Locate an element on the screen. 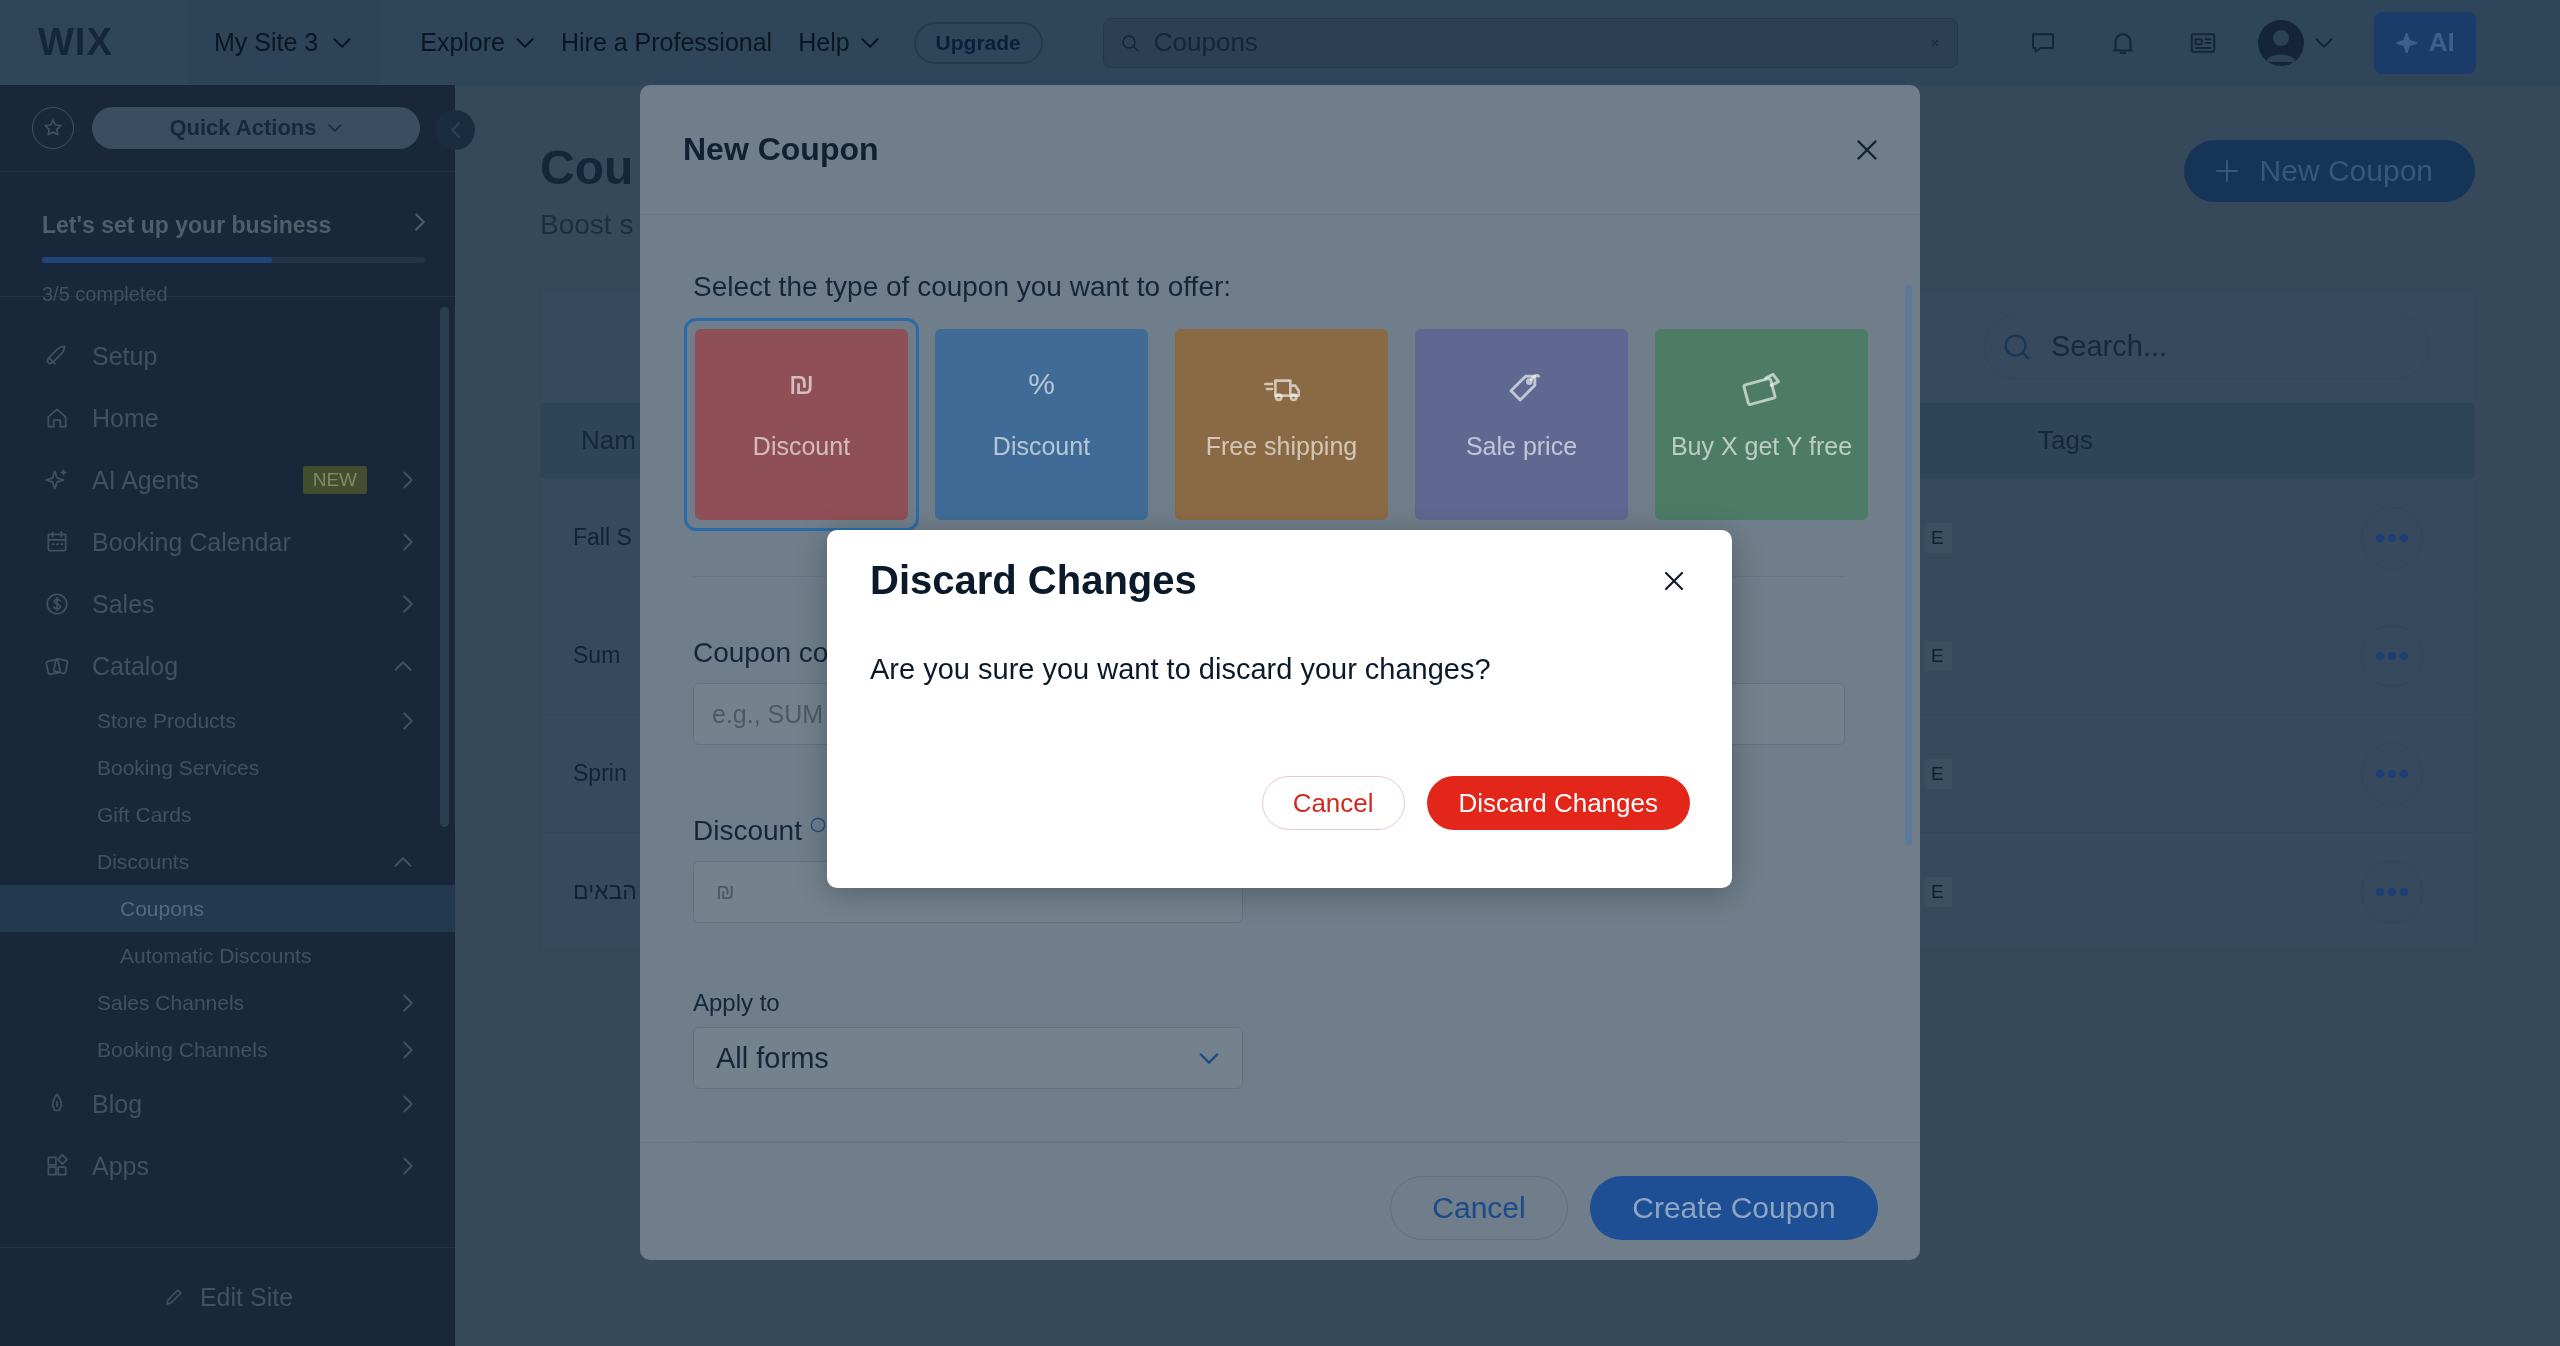 The image size is (2560, 1346). discard-changes-button: Discard Changes is located at coordinates (1558, 803).